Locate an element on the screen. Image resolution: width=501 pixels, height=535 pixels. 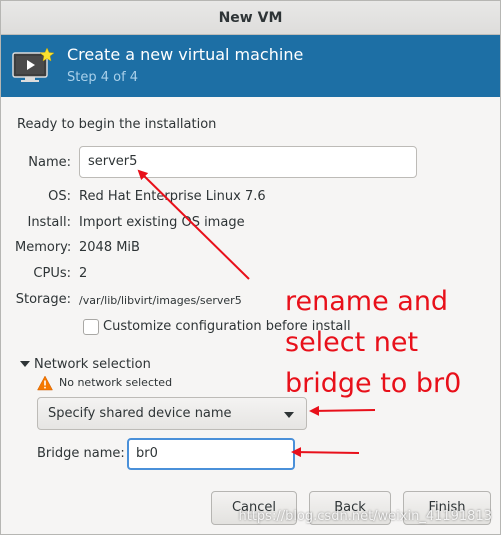
warning-icon is located at coordinates (45, 383).